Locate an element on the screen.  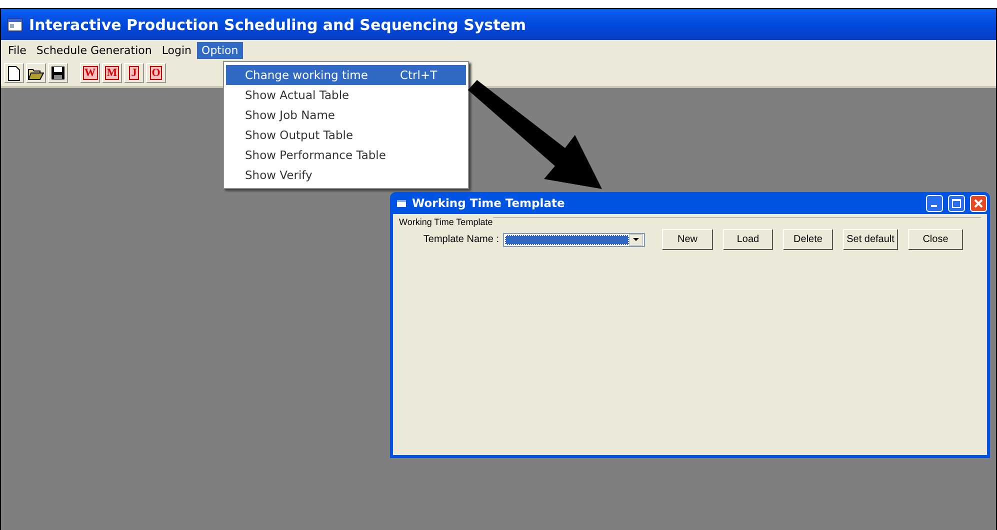
letter-icon: J is located at coordinates (134, 73).